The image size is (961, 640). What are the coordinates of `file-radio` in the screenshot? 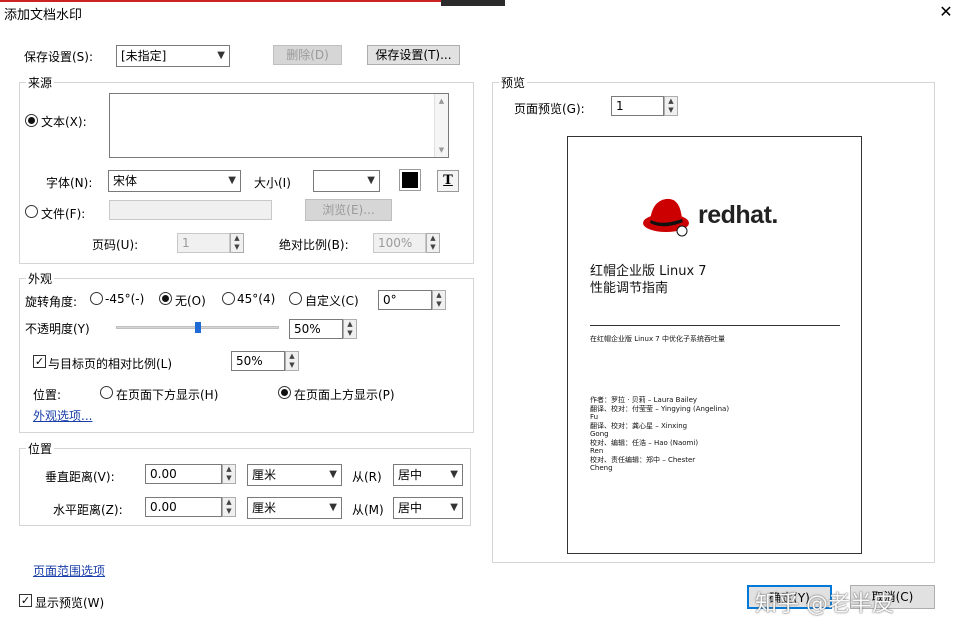 It's located at (31, 211).